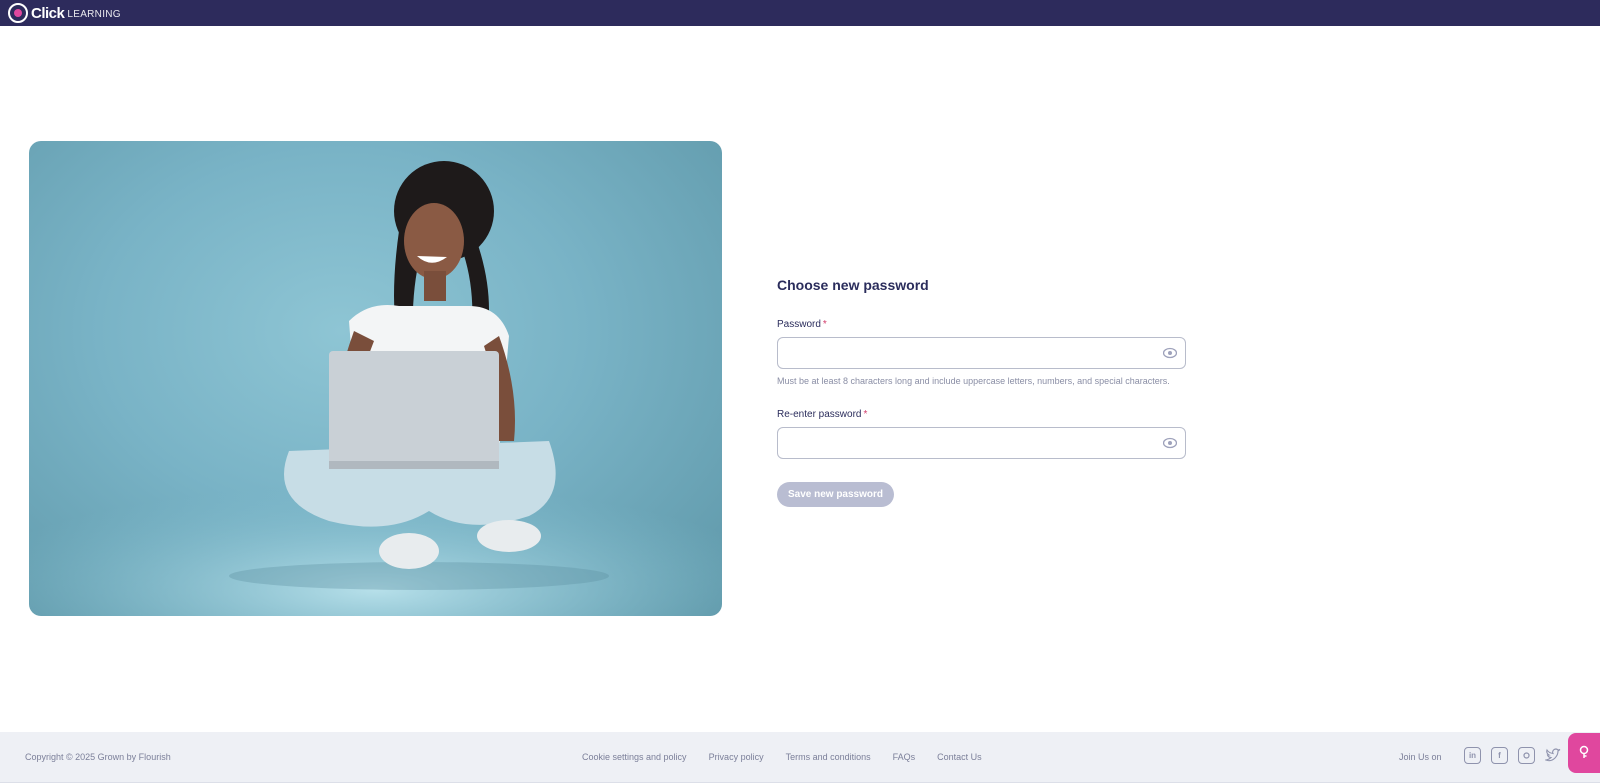  What do you see at coordinates (634, 757) in the screenshot?
I see `footer-link-cookies: Cookie settings and policy` at bounding box center [634, 757].